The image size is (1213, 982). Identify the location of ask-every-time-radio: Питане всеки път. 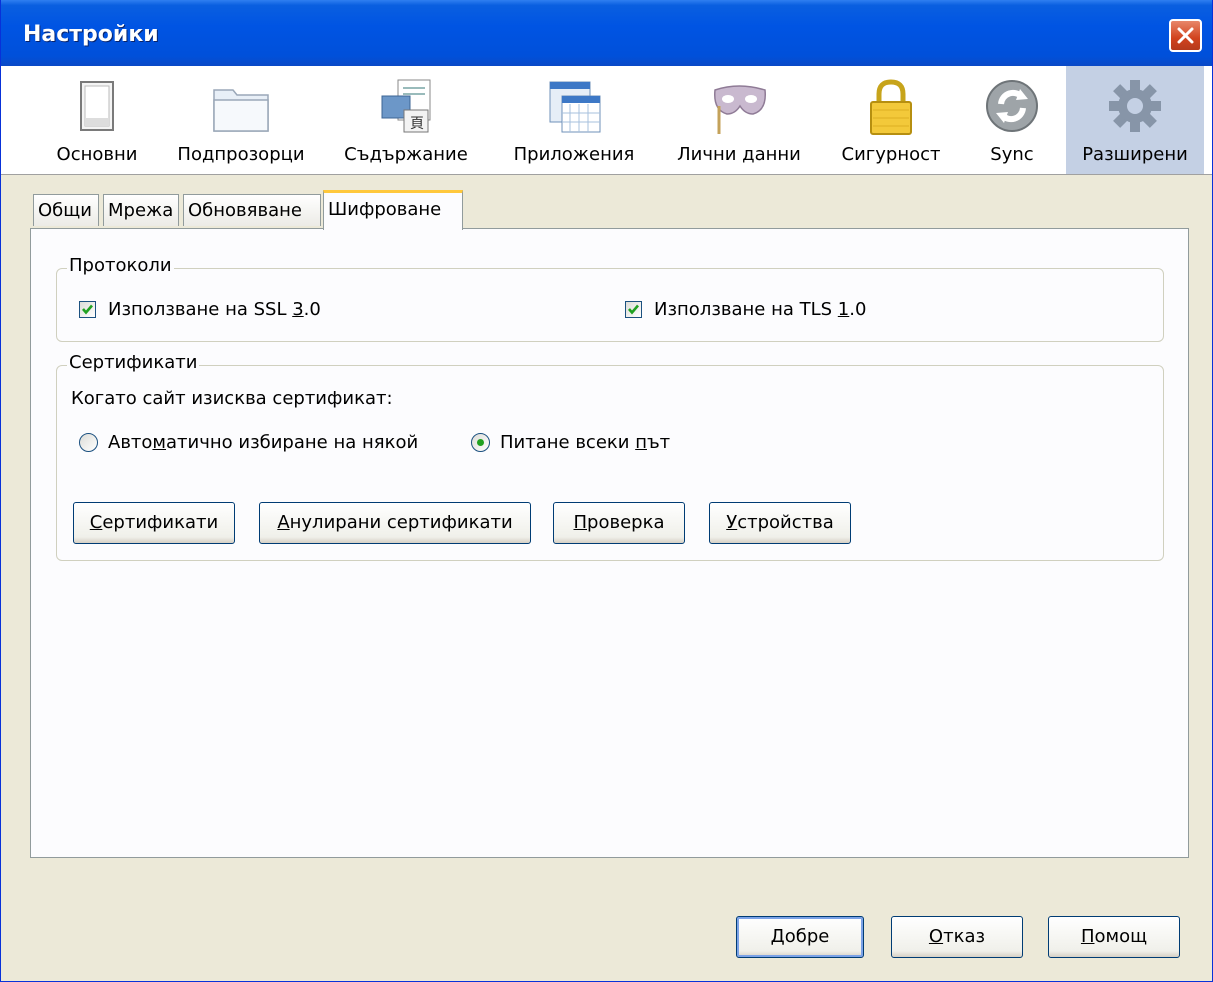
(570, 442).